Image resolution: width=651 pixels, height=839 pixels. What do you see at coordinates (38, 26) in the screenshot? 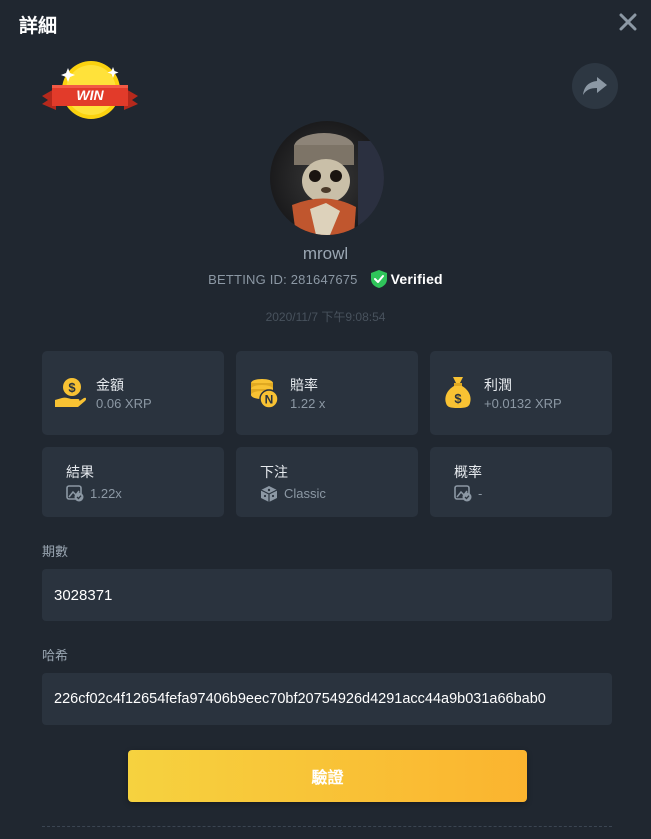
I see `dialog-title: 詳細` at bounding box center [38, 26].